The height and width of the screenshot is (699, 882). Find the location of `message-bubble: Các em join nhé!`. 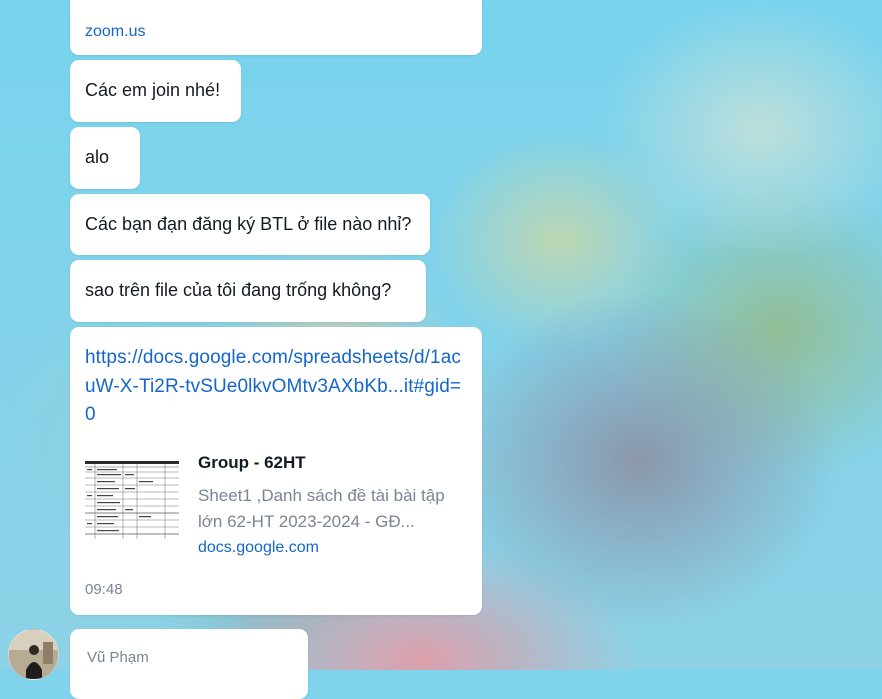

message-bubble: Các em join nhé! is located at coordinates (155, 91).